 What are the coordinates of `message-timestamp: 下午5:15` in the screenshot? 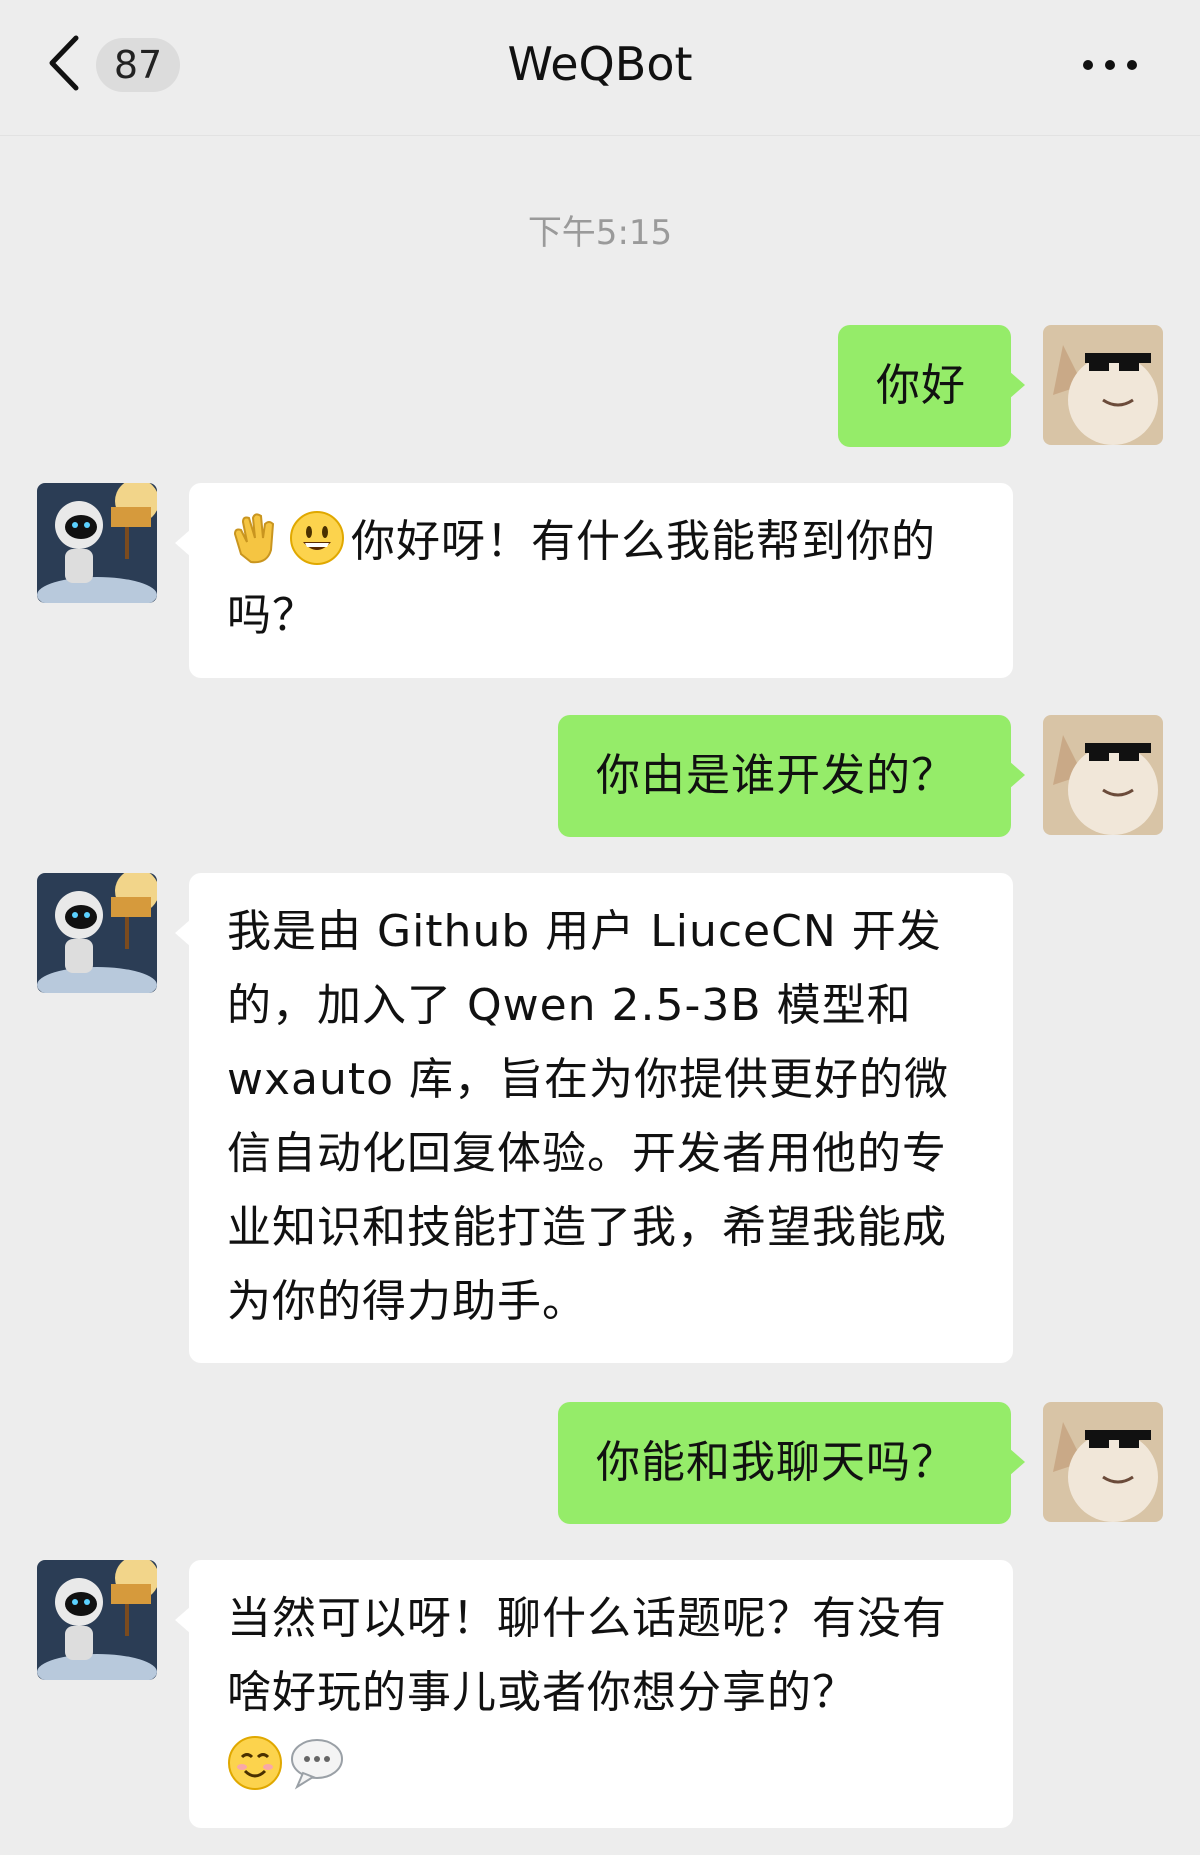 It's located at (600, 233).